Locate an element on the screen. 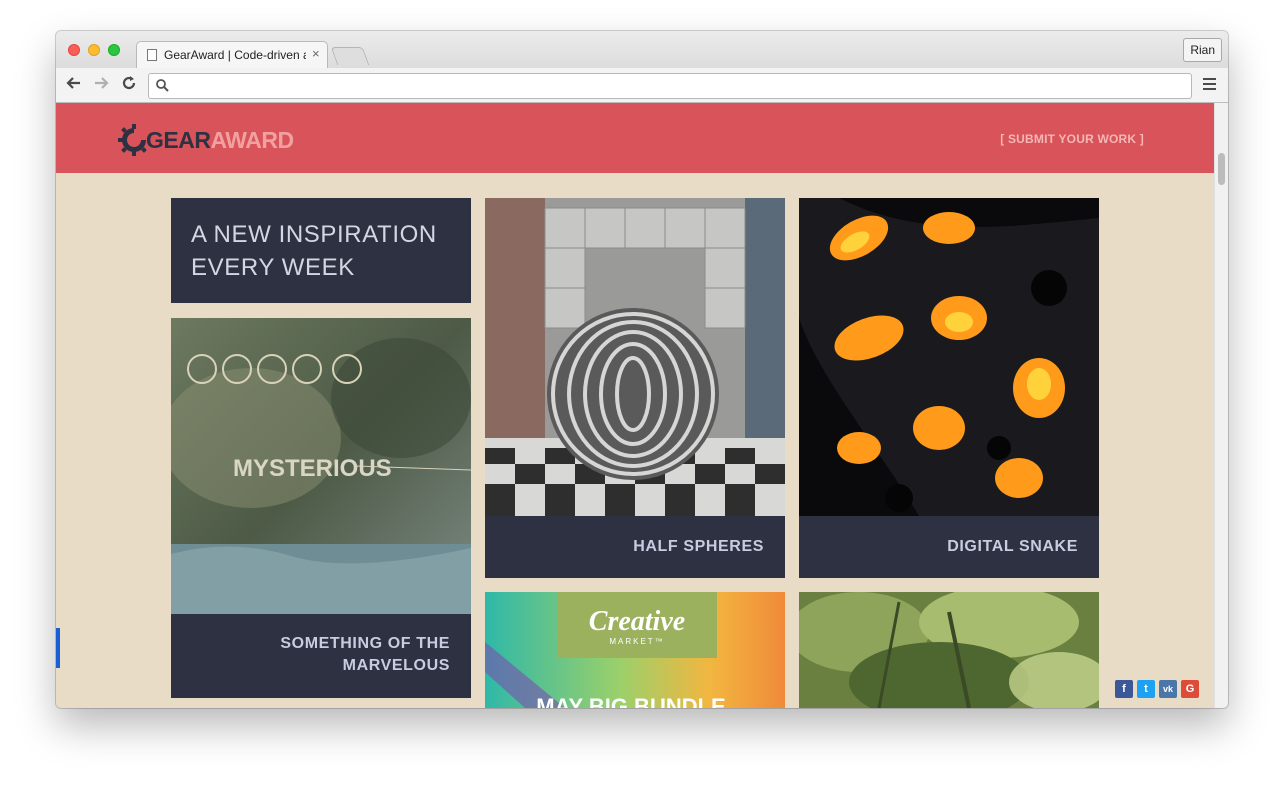 The height and width of the screenshot is (788, 1284). card-caption: SOMETHING OF THE MARVELOUS is located at coordinates (321, 656).